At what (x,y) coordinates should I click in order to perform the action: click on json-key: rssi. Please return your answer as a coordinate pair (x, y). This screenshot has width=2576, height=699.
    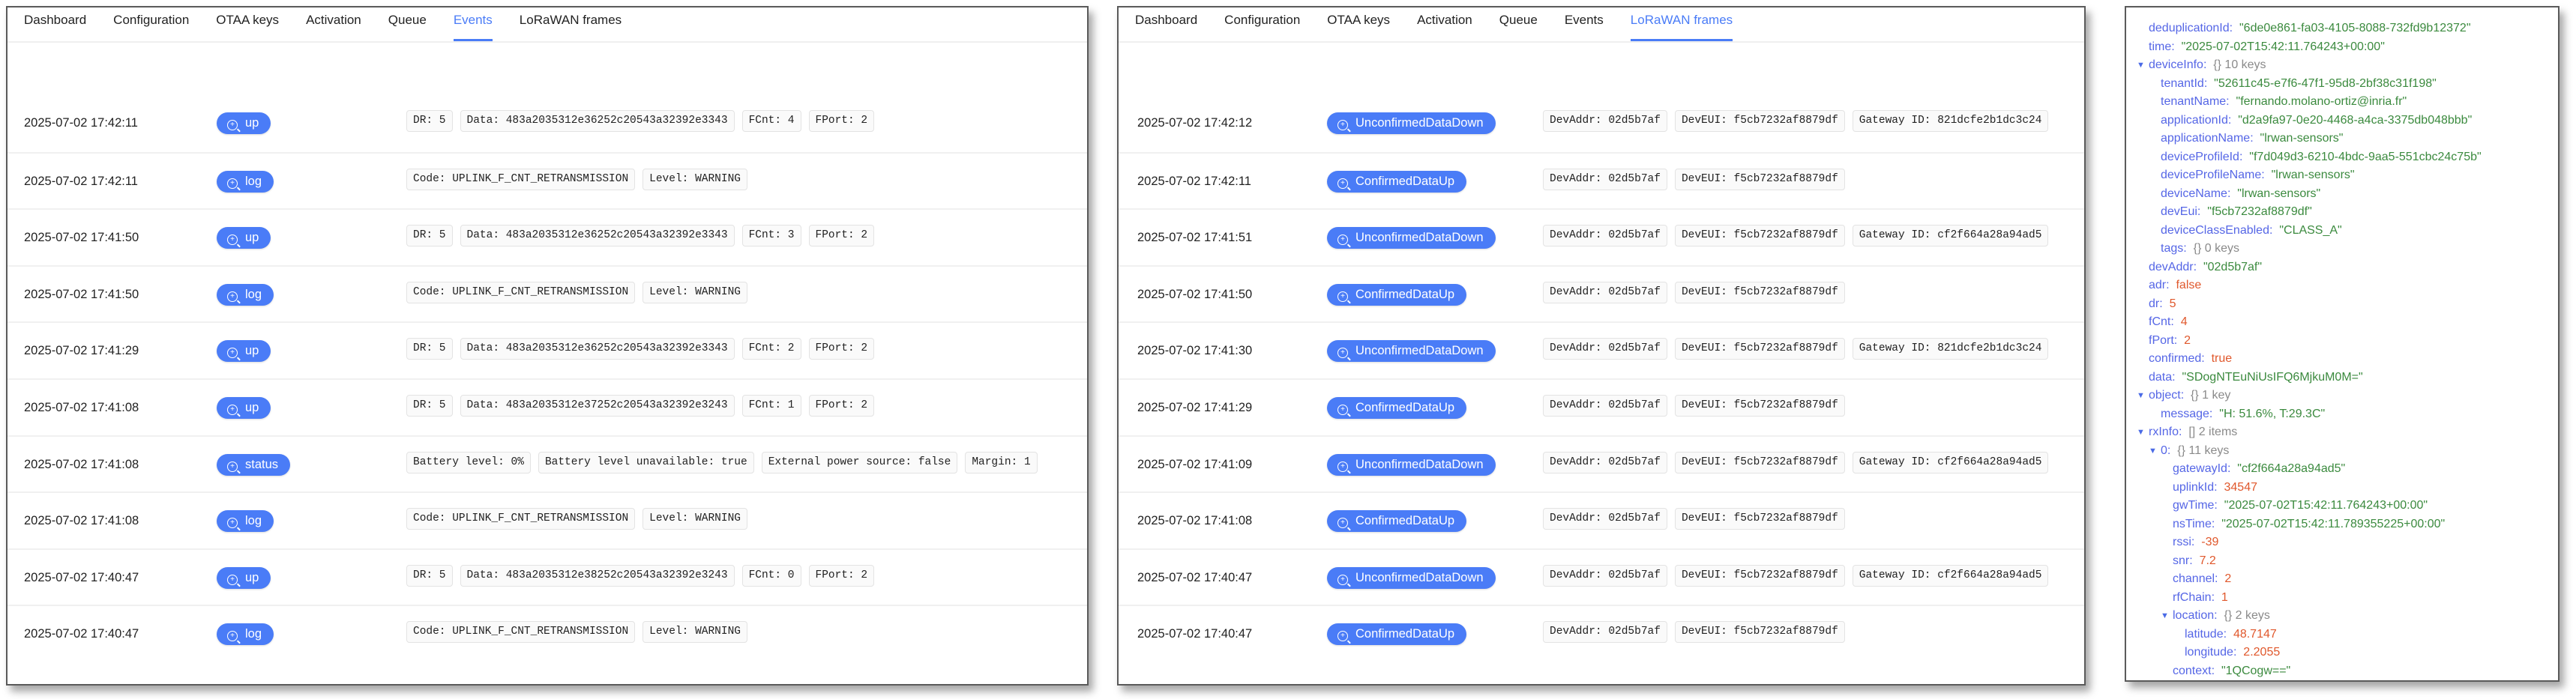
    Looking at the image, I should click on (2182, 542).